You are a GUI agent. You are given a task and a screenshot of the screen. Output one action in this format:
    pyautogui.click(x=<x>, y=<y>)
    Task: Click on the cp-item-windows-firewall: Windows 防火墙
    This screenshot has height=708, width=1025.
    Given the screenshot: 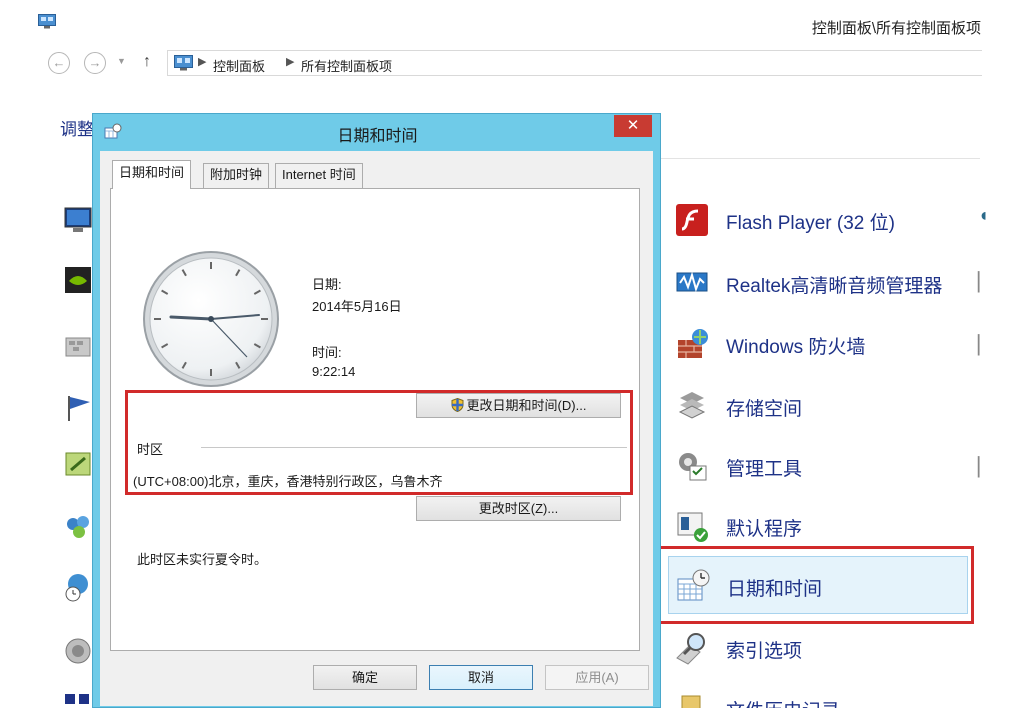 What is the action you would take?
    pyautogui.click(x=818, y=344)
    